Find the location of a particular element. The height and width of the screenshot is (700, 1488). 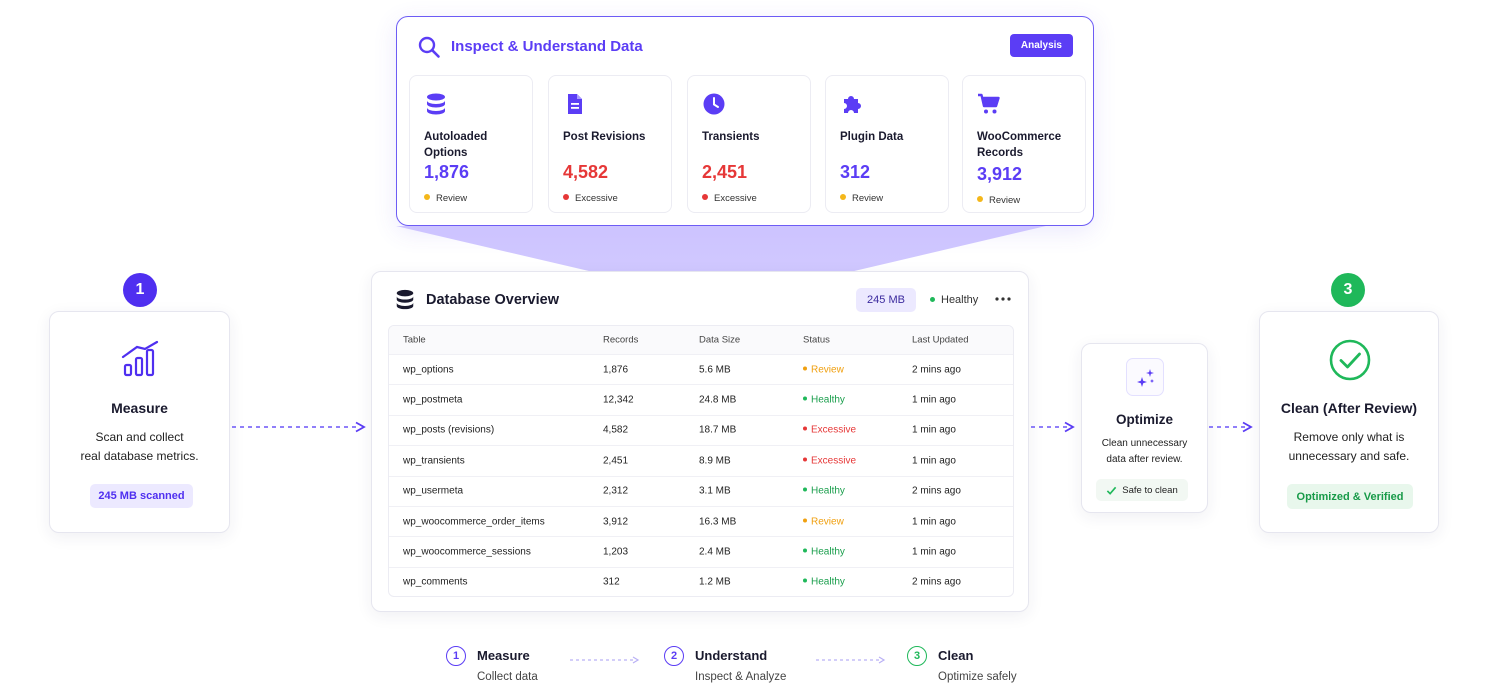

bar-chart-icon is located at coordinates (140, 358).